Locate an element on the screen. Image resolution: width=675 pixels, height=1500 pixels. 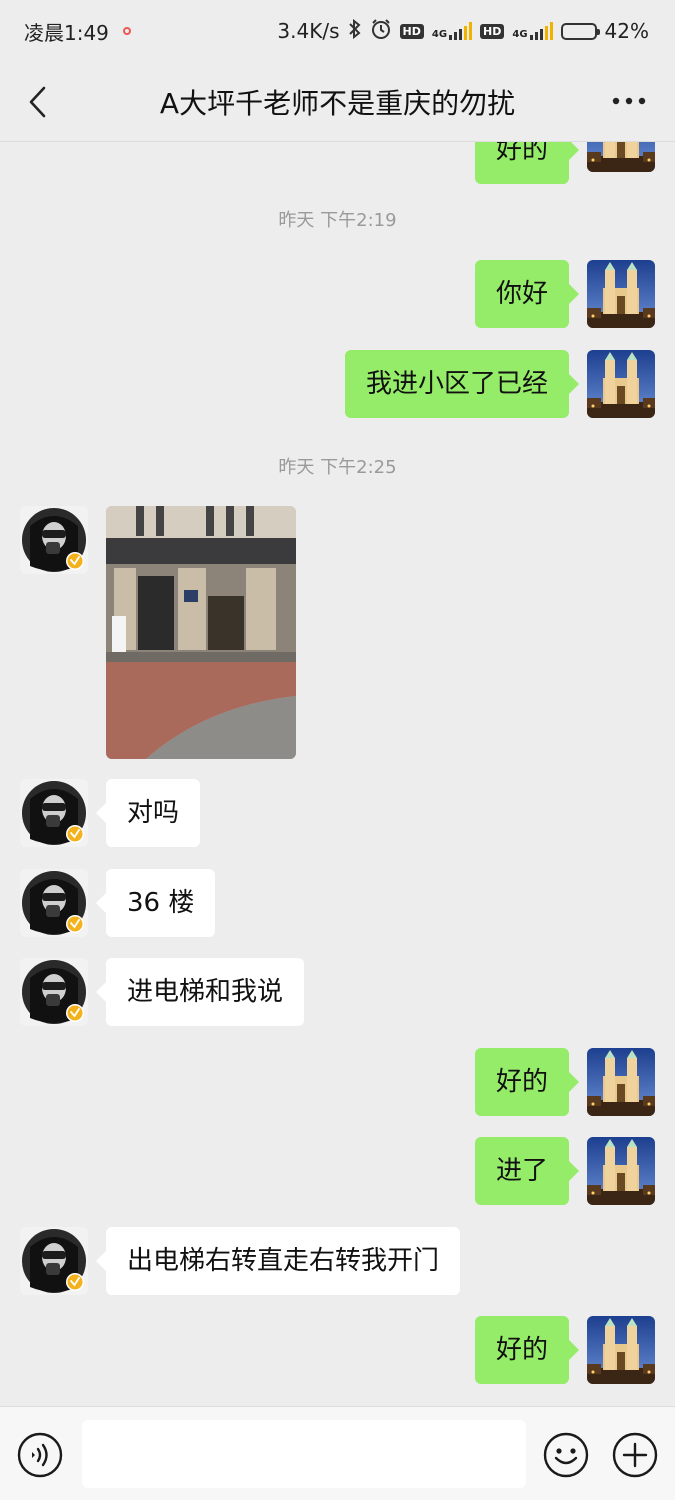
timestamp: 昨天 下午2:25 is located at coordinates (337, 467).